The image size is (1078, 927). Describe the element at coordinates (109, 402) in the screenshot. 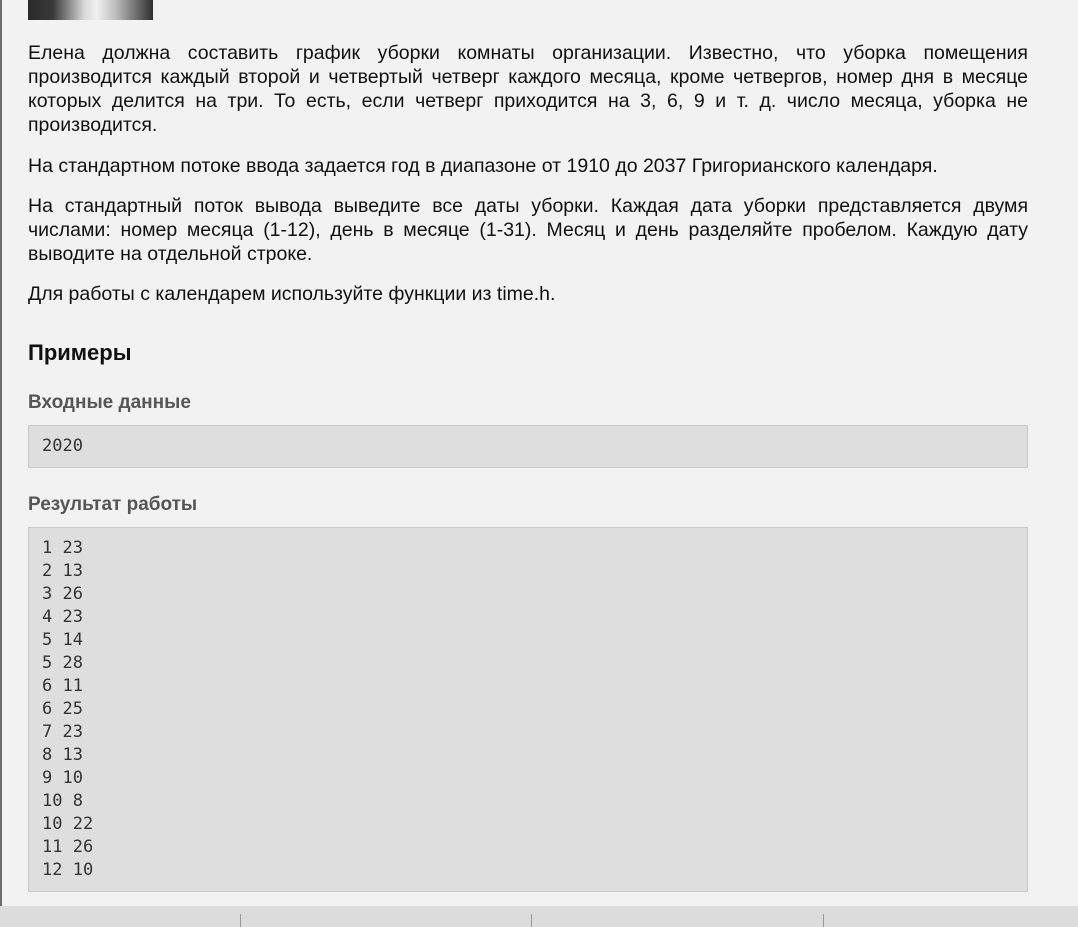

I see `input-label: Входные данные` at that location.